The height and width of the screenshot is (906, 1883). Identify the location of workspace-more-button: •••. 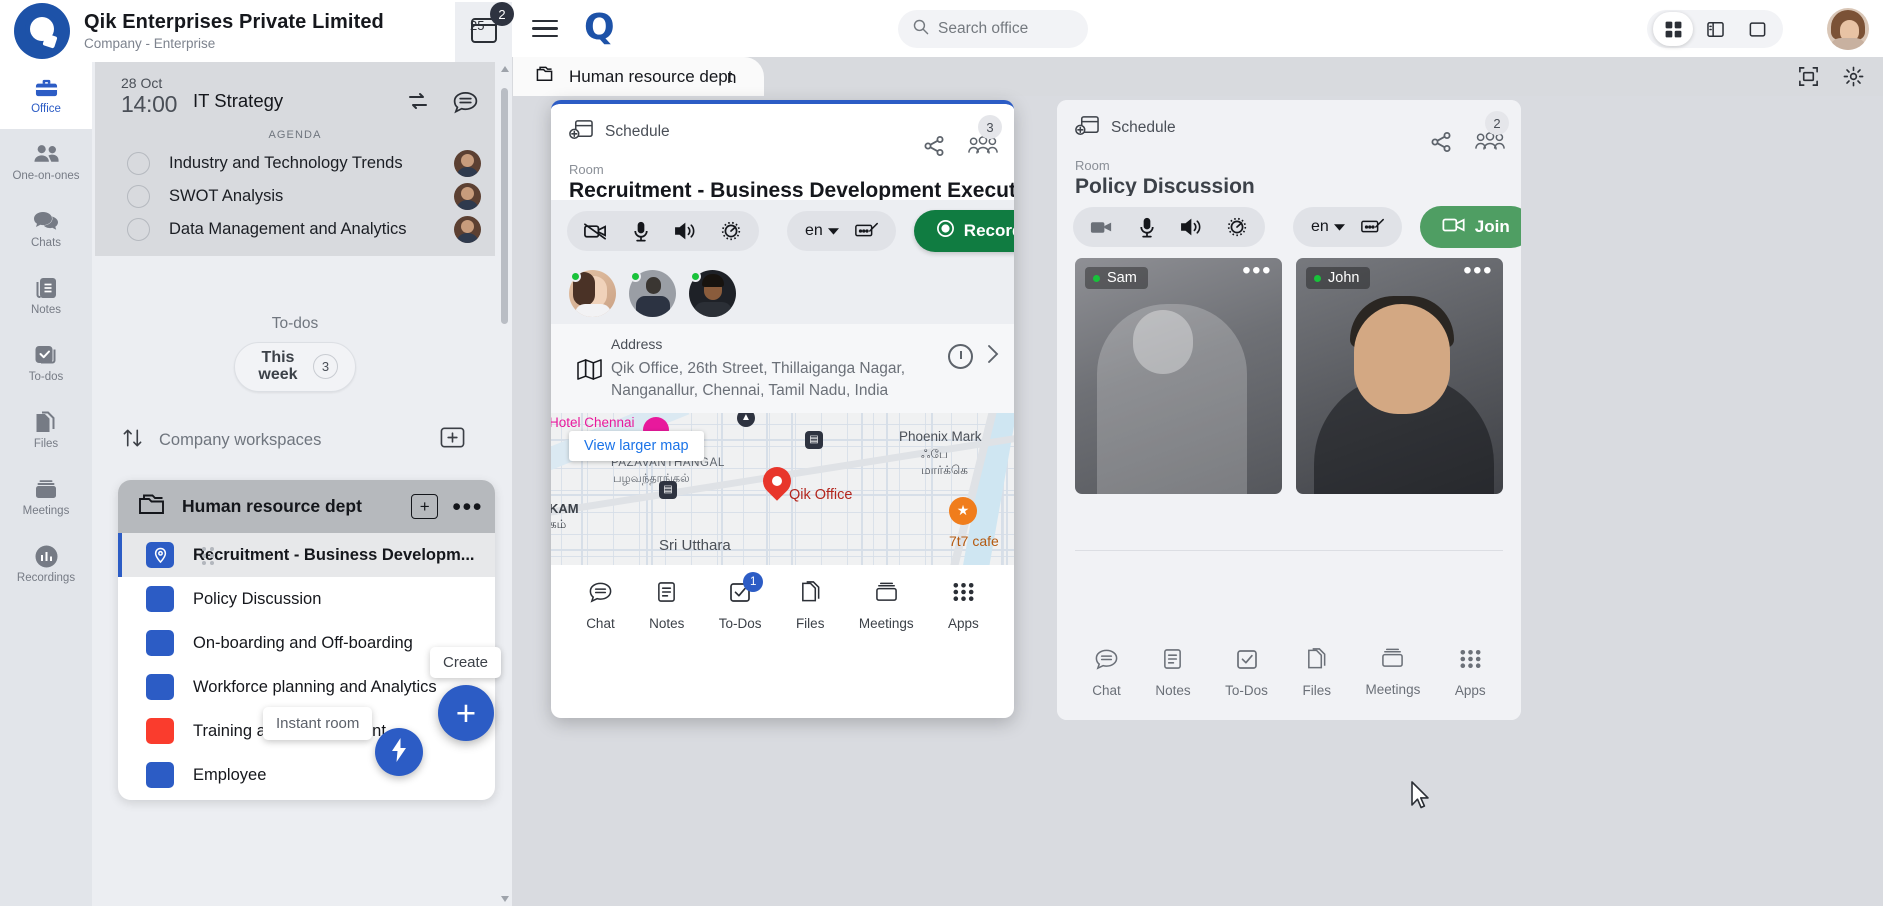
(467, 506).